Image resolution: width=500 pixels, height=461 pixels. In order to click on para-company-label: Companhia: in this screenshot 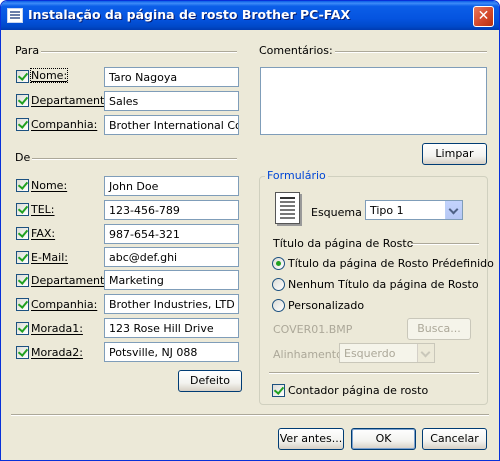, I will do `click(64, 124)`.